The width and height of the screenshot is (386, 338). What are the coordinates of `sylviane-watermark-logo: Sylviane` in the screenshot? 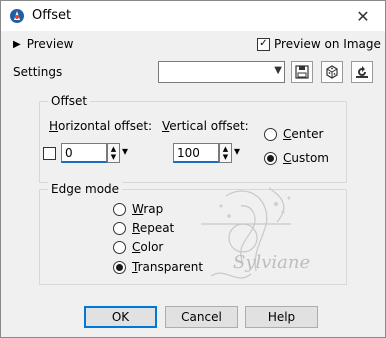 It's located at (255, 233).